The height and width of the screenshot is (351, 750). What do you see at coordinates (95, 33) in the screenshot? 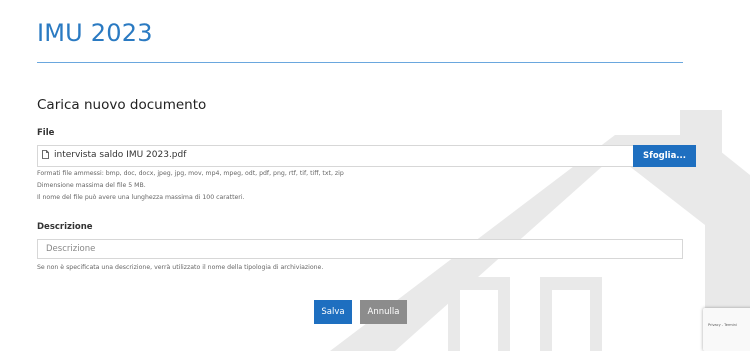
I see `page-title: IMU 2023` at bounding box center [95, 33].